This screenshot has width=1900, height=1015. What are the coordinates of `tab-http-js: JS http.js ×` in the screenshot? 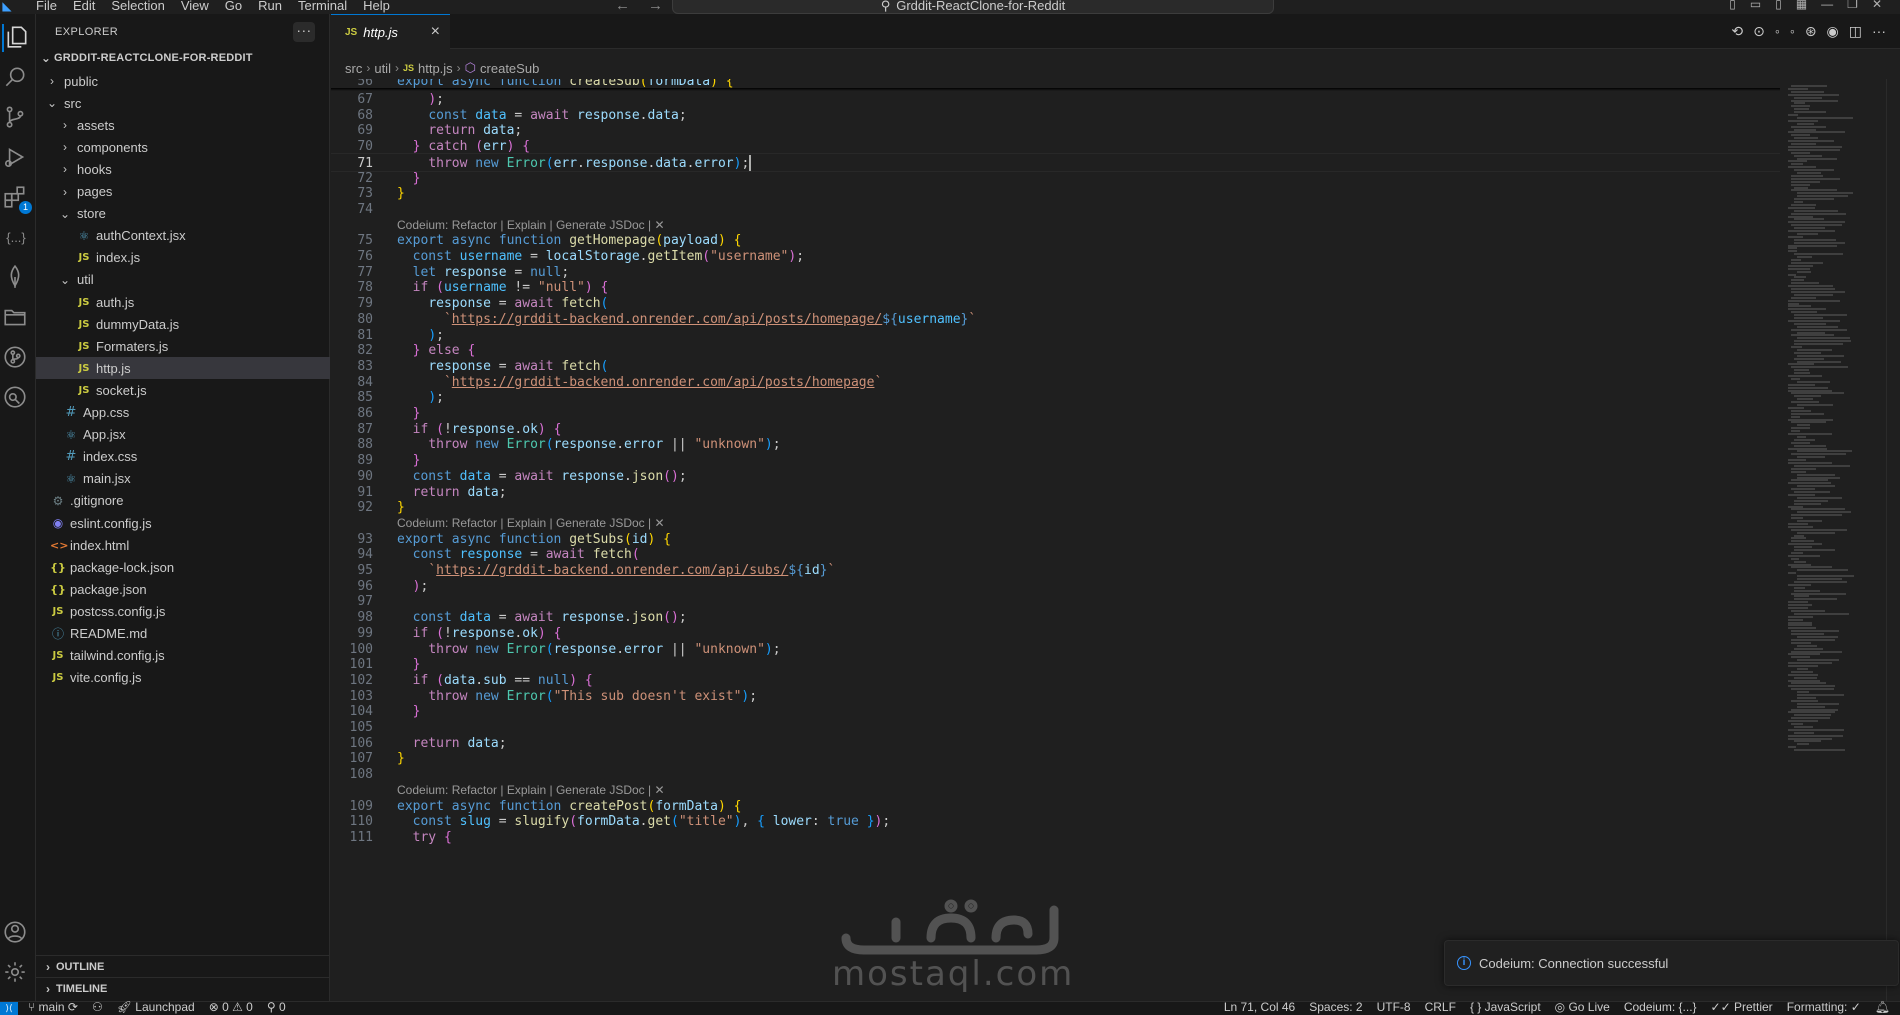 It's located at (390, 31).